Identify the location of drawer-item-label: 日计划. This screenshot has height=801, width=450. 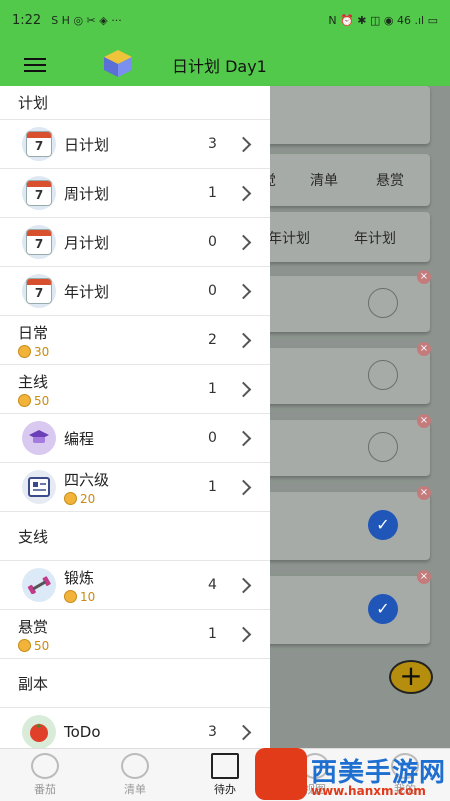
(87, 144).